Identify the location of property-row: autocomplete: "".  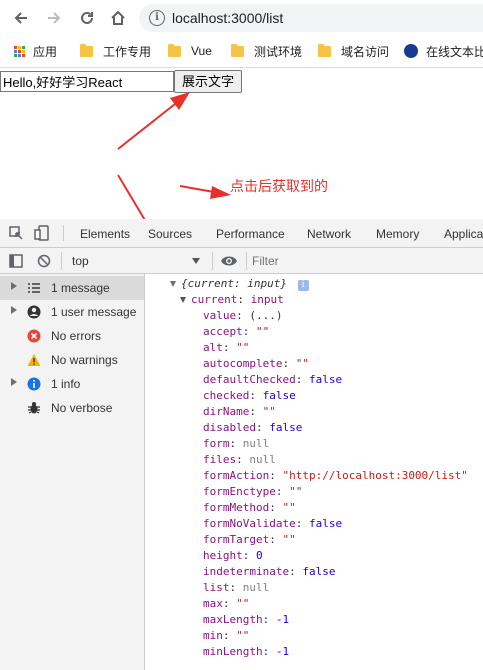
(256, 364).